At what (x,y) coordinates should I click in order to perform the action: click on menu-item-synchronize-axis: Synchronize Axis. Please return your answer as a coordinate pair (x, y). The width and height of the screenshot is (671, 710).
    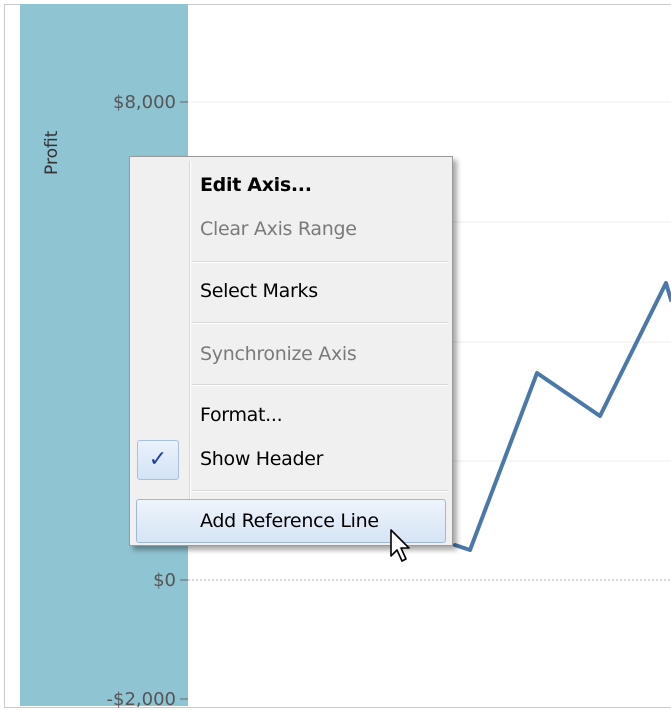
    Looking at the image, I should click on (278, 354).